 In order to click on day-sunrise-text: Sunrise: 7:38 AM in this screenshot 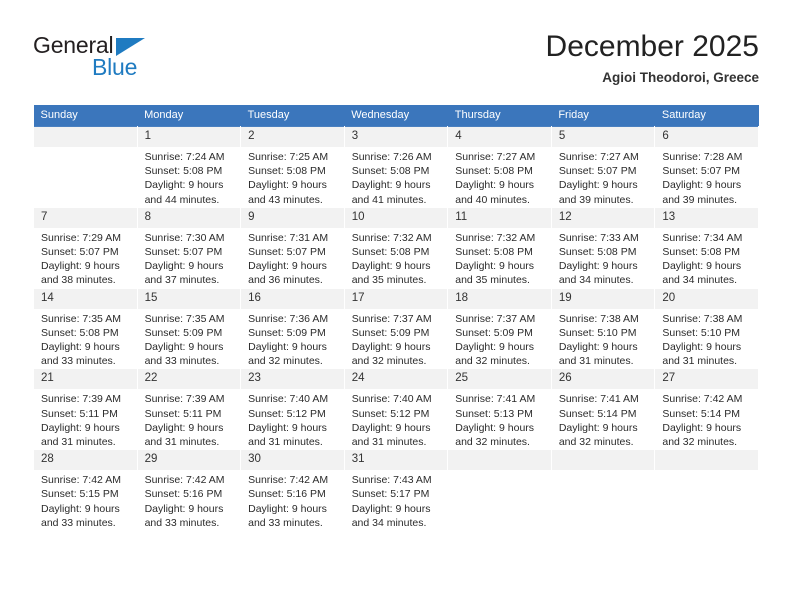, I will do `click(598, 318)`.